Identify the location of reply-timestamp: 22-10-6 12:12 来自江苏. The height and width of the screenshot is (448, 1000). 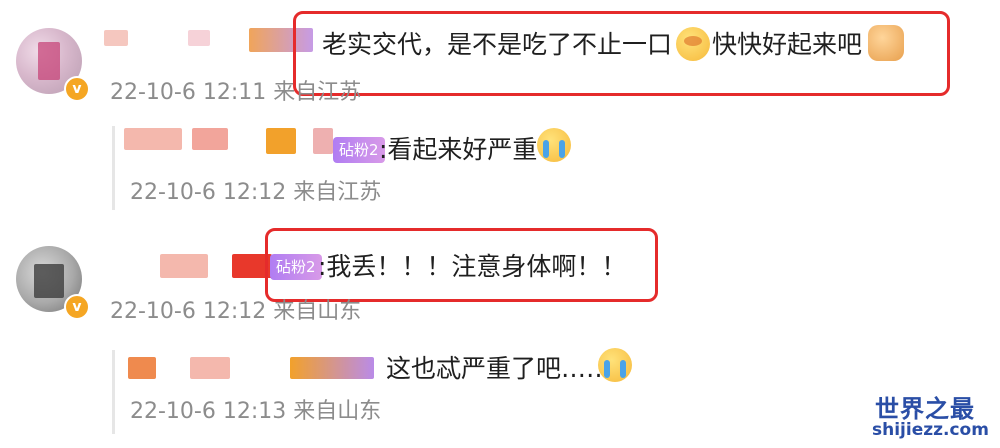
(256, 192).